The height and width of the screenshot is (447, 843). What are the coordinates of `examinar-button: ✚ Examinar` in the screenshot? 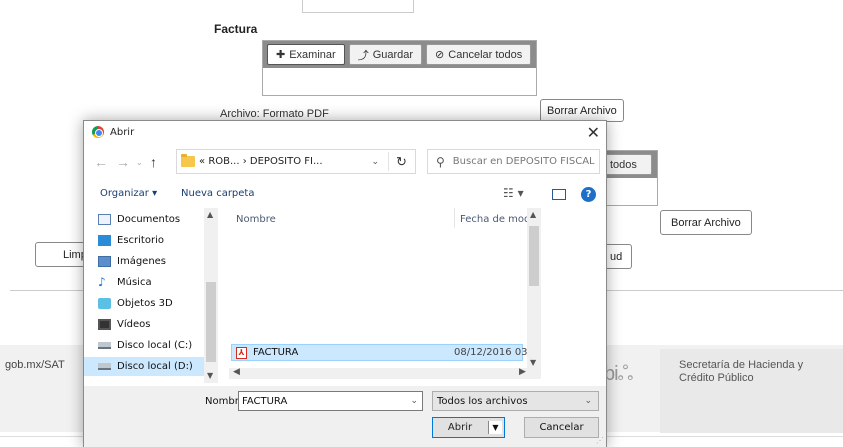 It's located at (306, 54).